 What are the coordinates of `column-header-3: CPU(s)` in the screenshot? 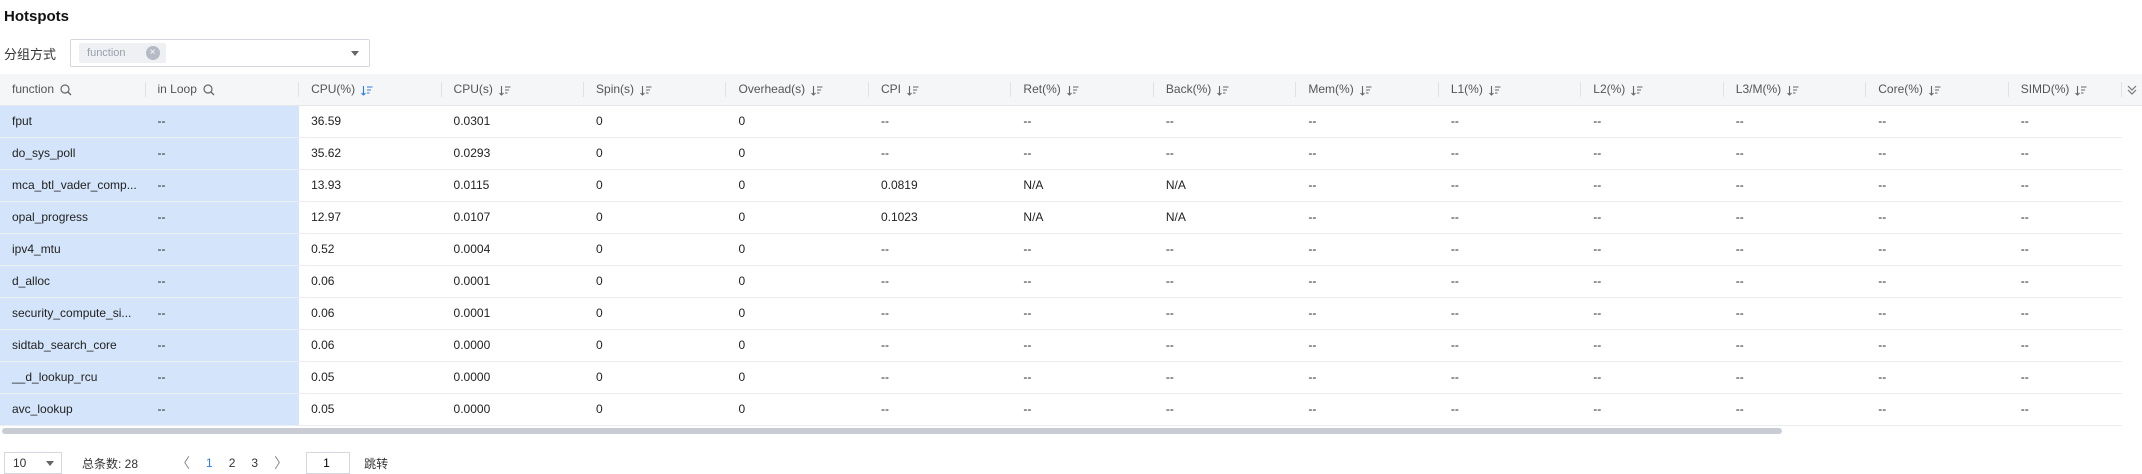 It's located at (513, 90).